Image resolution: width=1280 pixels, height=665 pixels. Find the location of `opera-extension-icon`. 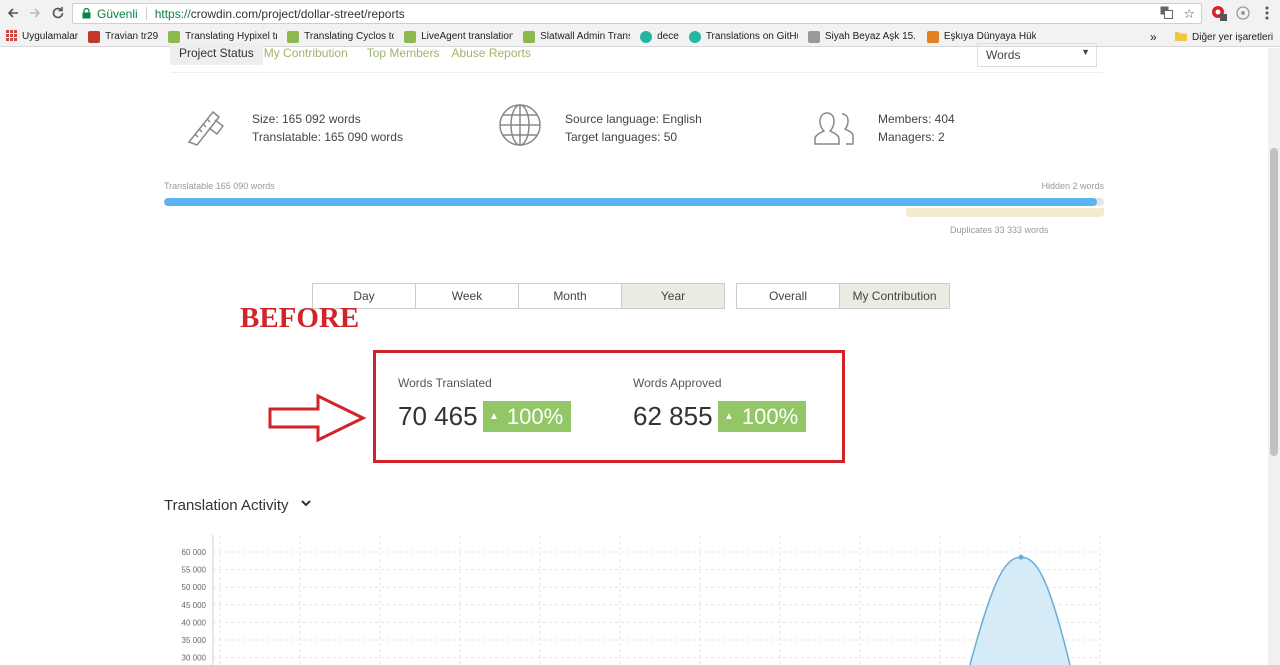

opera-extension-icon is located at coordinates (1219, 13).